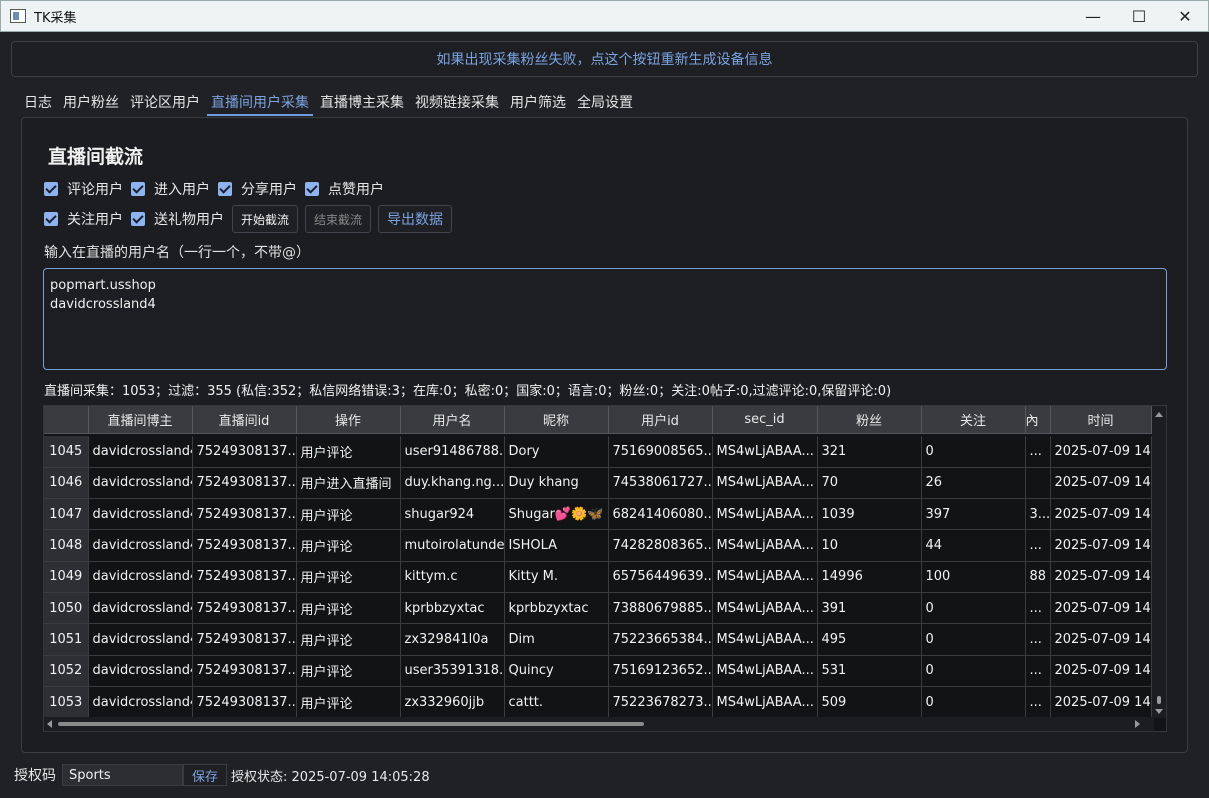 Image resolution: width=1209 pixels, height=798 pixels. What do you see at coordinates (556, 514) in the screenshot?
I see `nickname-cell: Shugar💕🌼🦋` at bounding box center [556, 514].